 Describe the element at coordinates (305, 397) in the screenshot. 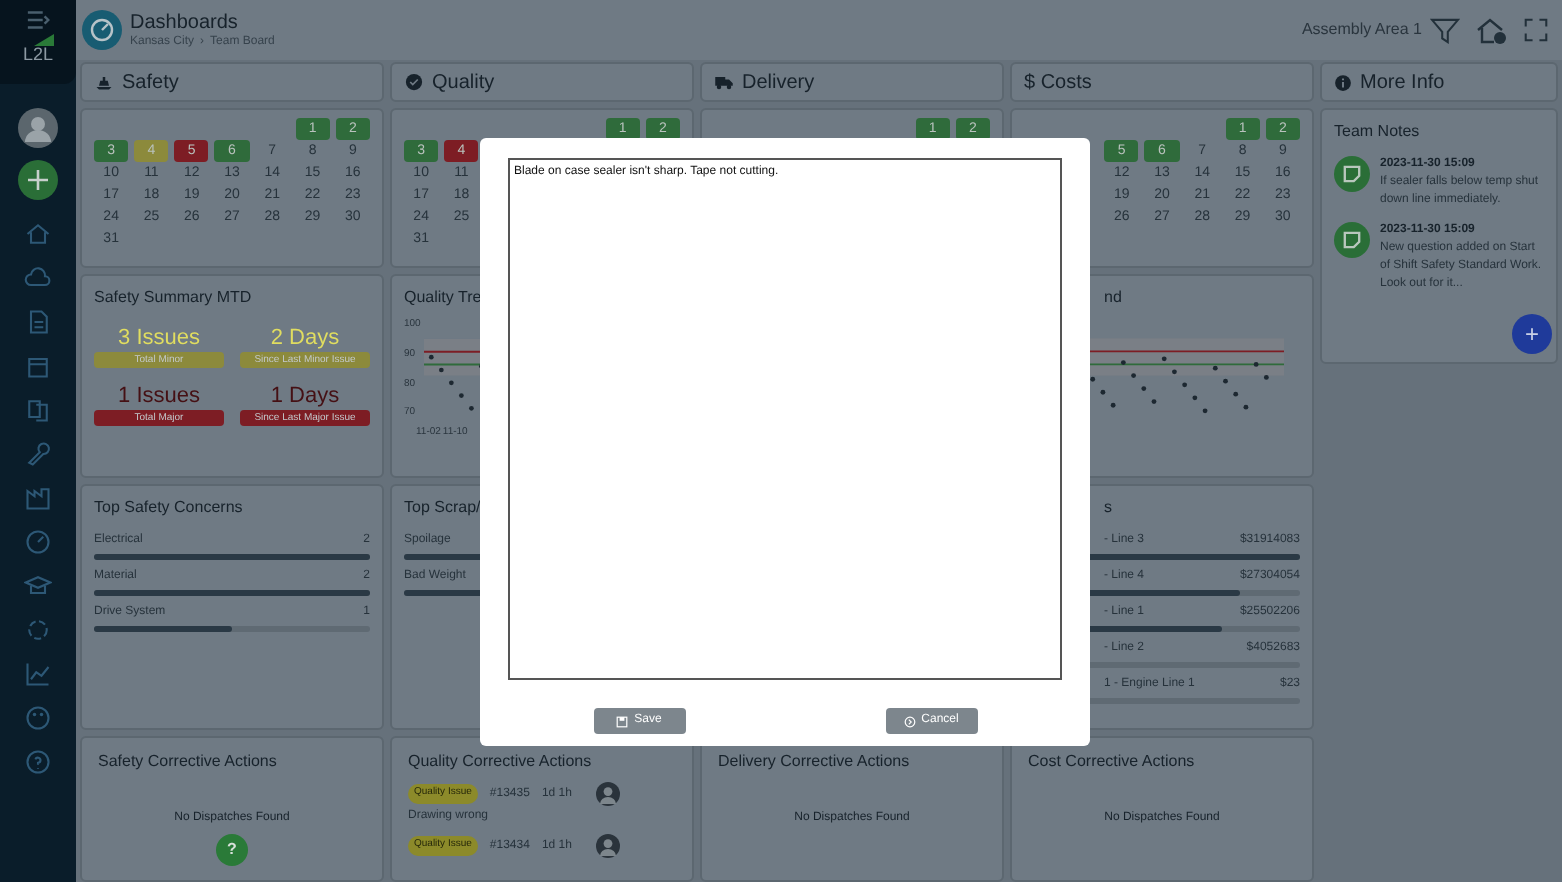

I see `summary-value: 1 Days` at that location.